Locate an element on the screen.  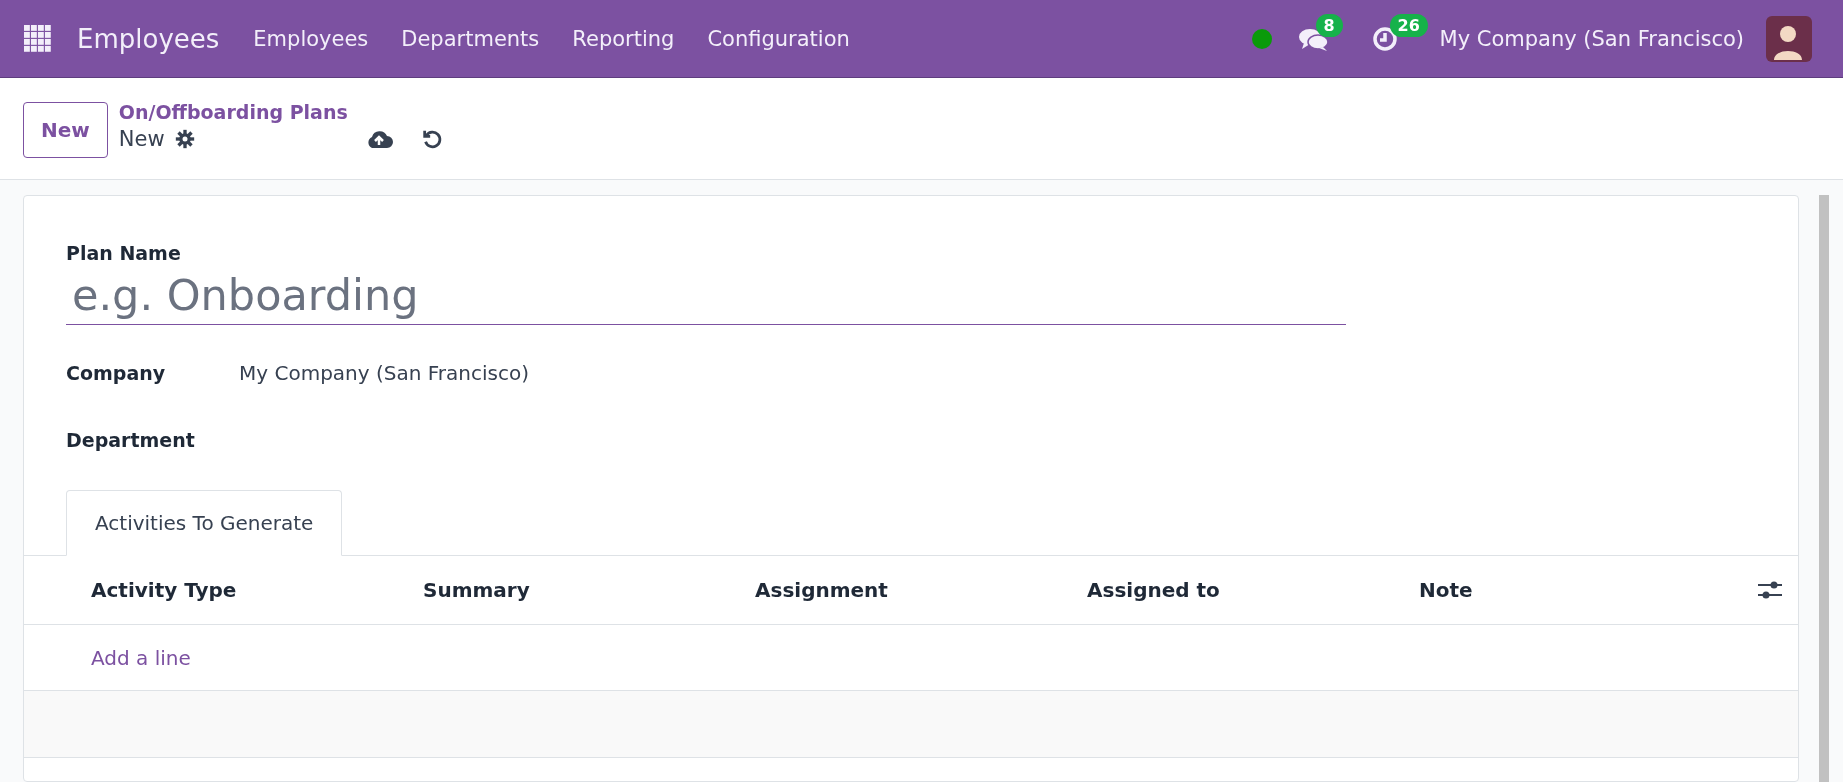
breadcrumb-link: On/Offboarding Plans is located at coordinates (280, 112).